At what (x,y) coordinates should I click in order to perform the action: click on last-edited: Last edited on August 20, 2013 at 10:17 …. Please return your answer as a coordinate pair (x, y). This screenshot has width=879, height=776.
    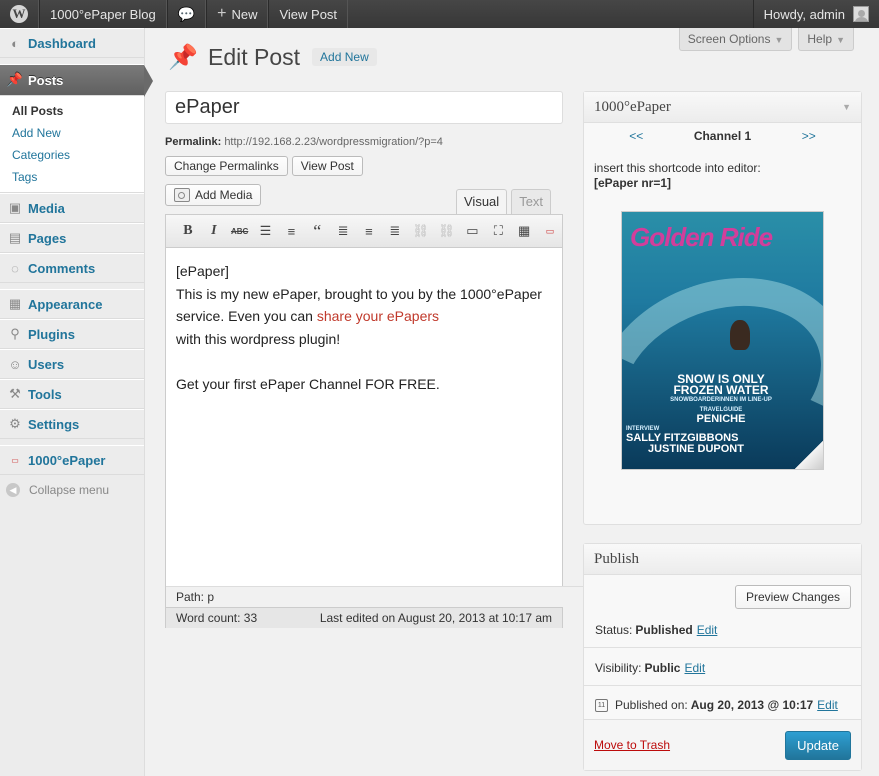
    Looking at the image, I should click on (435, 618).